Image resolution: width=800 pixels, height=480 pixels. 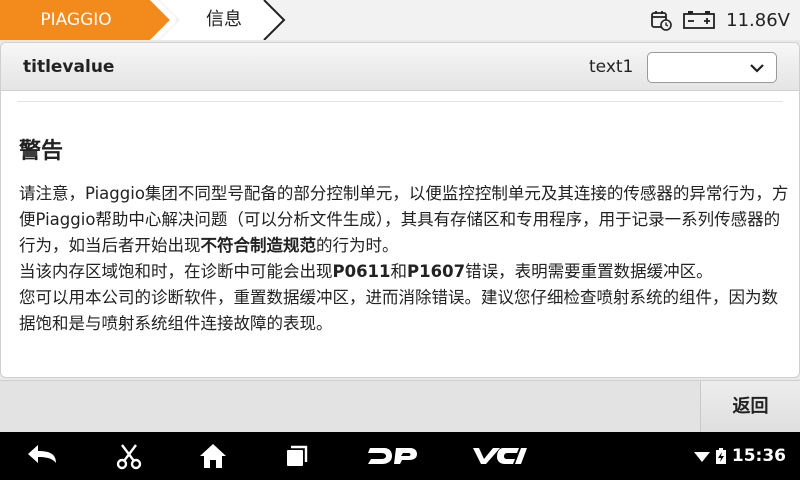 I want to click on home-icon, so click(x=213, y=456).